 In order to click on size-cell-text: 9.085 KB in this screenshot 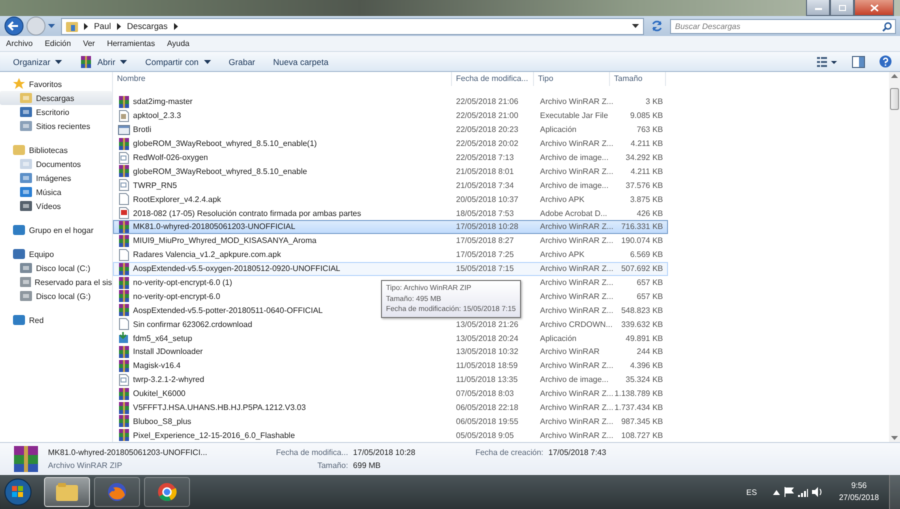, I will do `click(646, 115)`.